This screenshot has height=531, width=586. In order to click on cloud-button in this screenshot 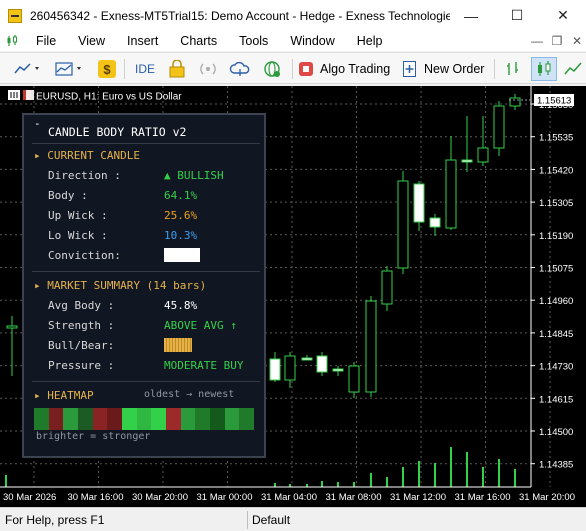, I will do `click(240, 69)`.